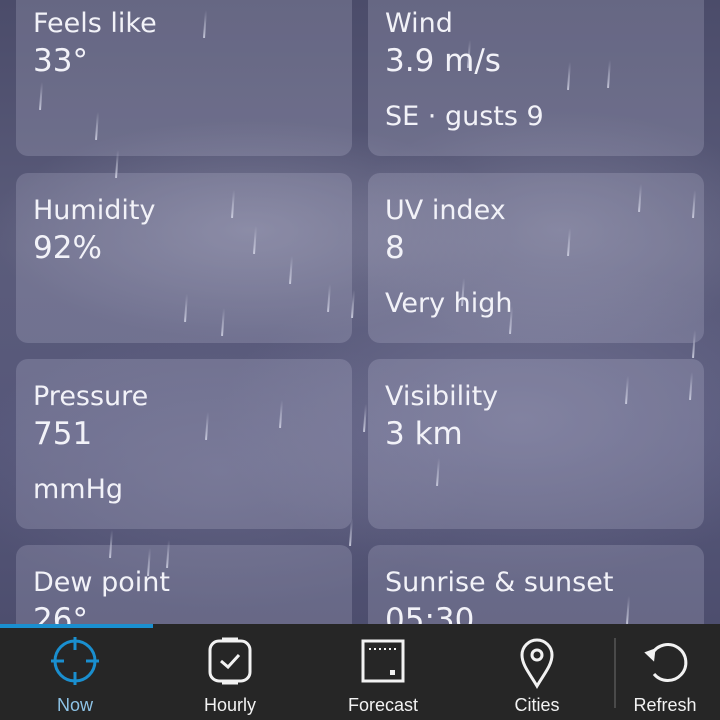  I want to click on refresh-button: Refresh, so click(655, 672).